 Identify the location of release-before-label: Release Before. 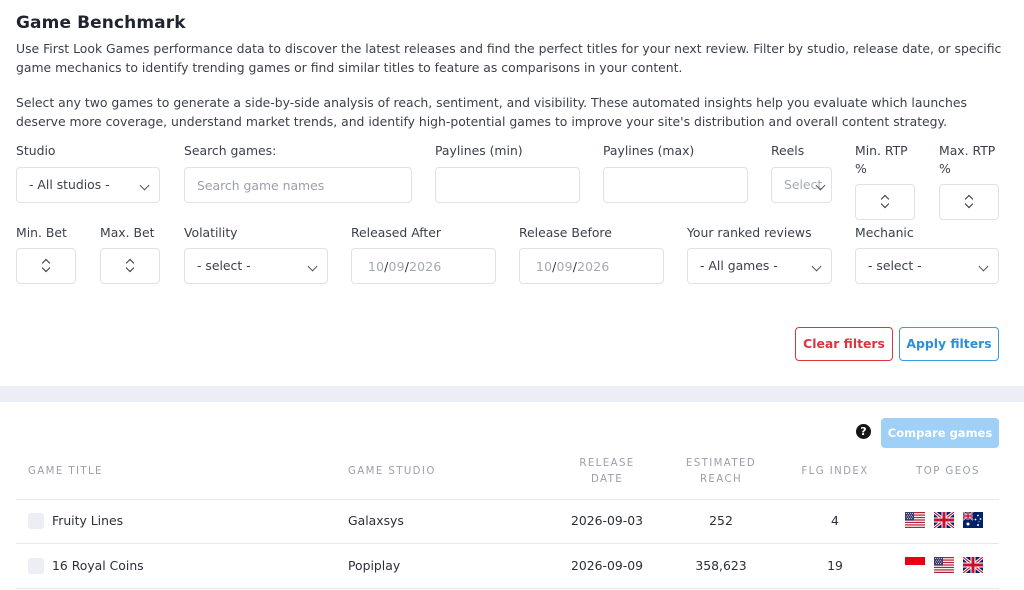
(565, 232).